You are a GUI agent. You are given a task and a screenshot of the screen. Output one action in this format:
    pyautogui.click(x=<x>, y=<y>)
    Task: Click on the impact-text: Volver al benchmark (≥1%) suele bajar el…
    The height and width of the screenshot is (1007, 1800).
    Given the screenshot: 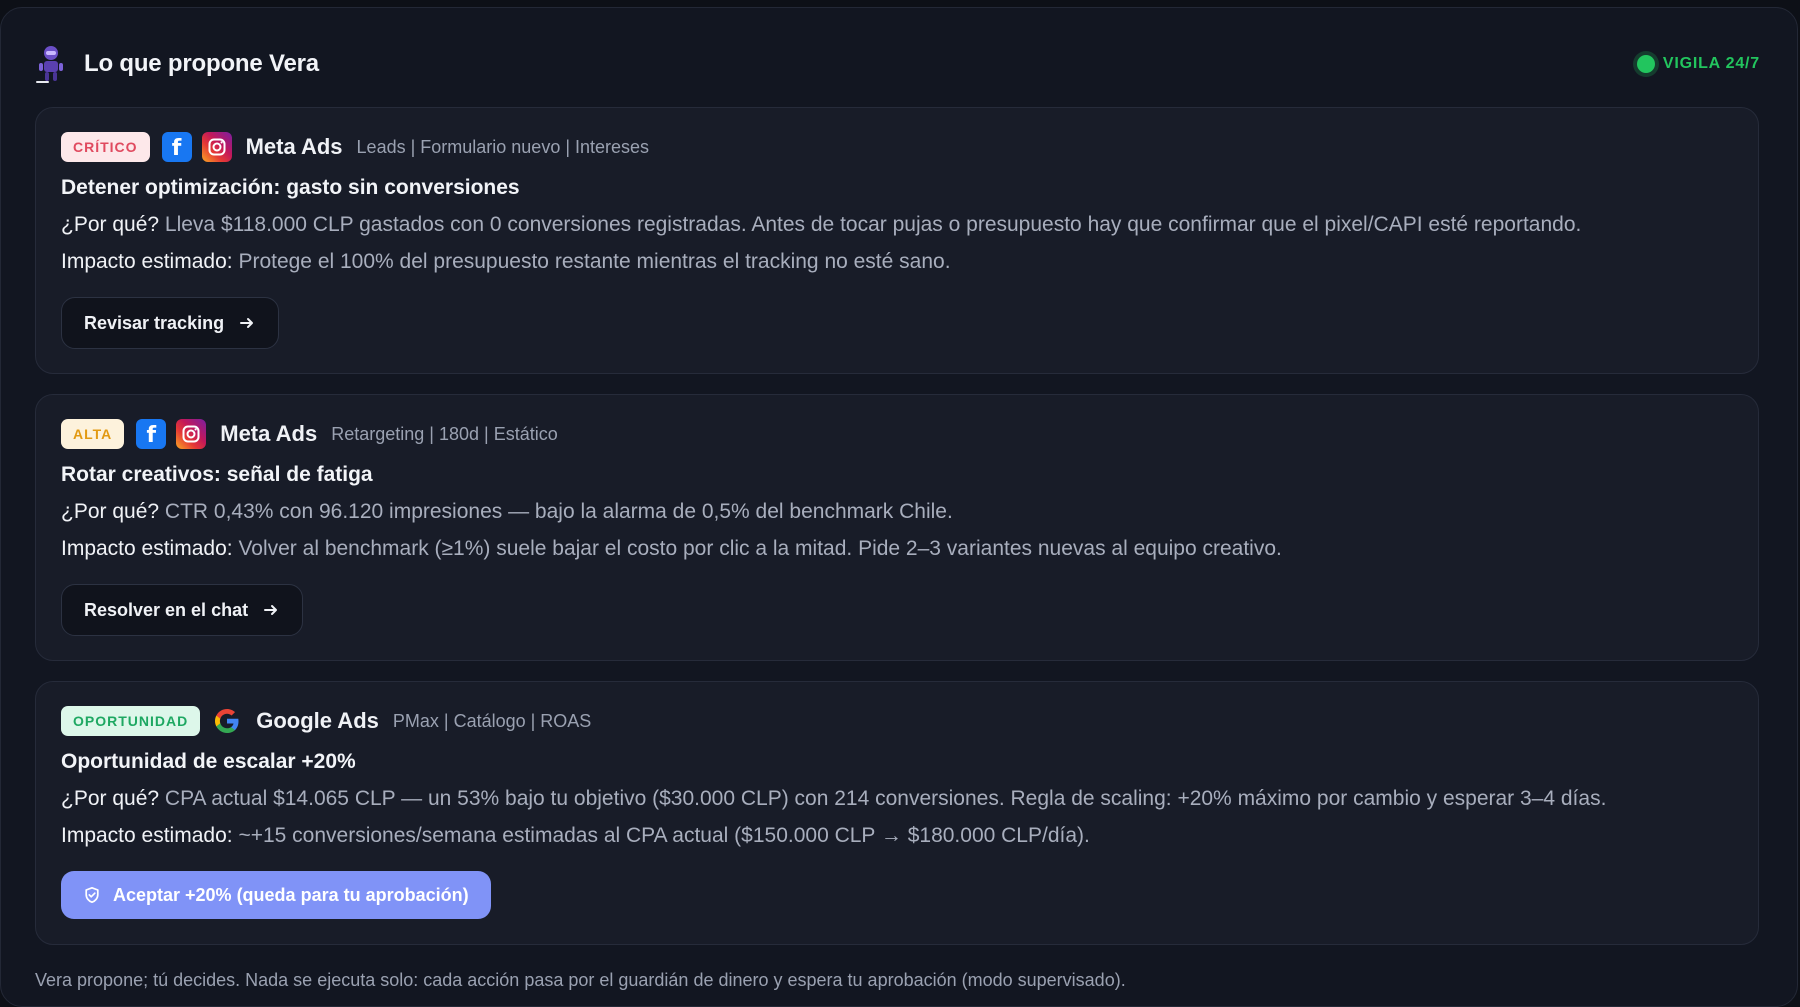 What is the action you would take?
    pyautogui.click(x=760, y=548)
    